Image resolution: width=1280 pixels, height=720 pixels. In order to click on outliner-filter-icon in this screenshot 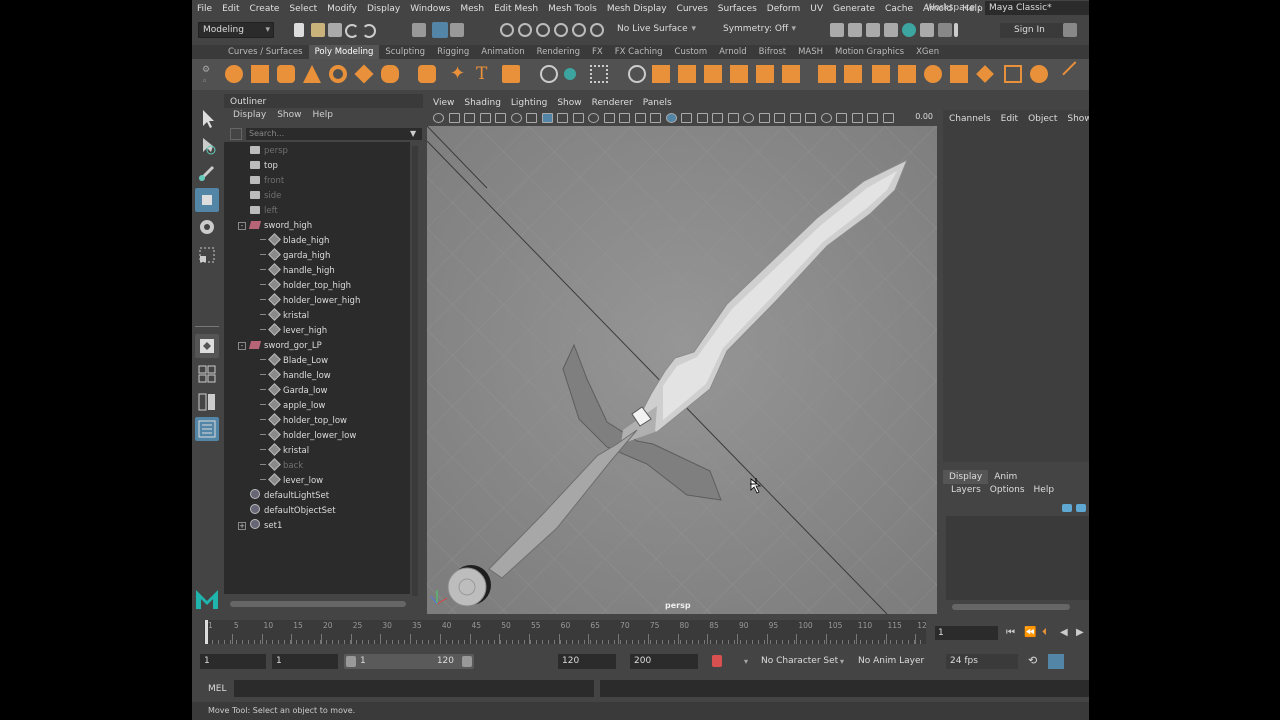, I will do `click(236, 134)`.